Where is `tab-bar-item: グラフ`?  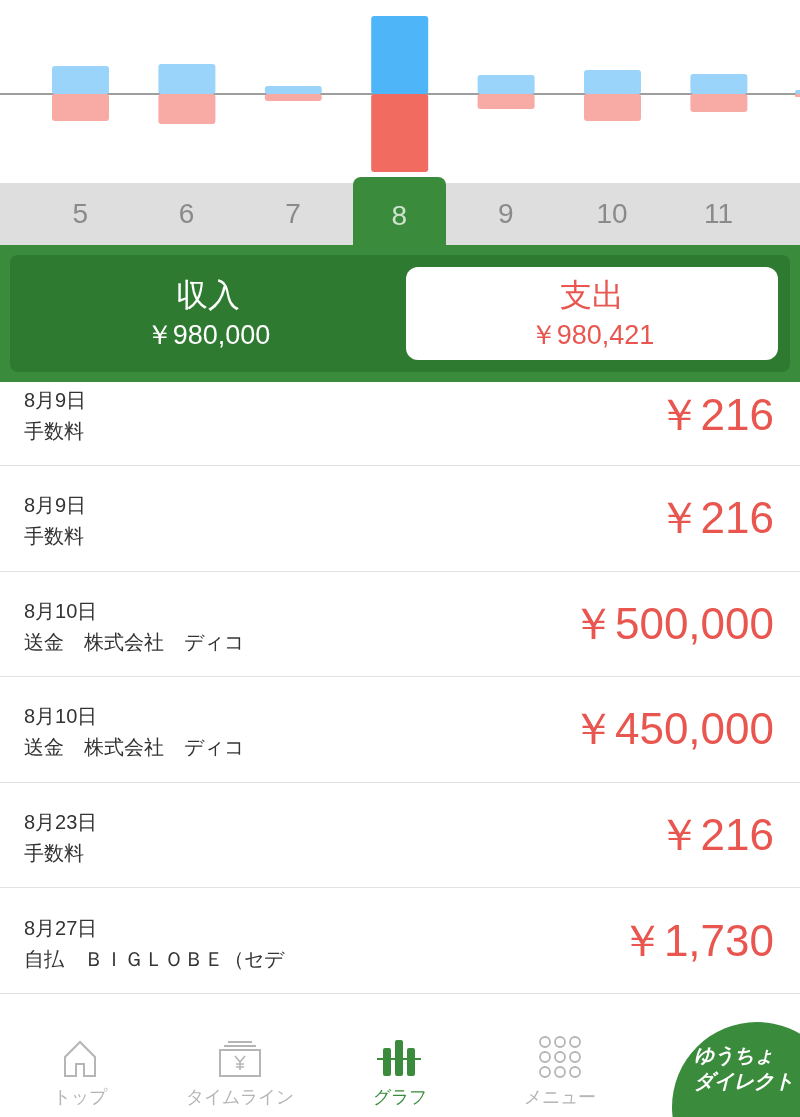 tab-bar-item: グラフ is located at coordinates (400, 1067).